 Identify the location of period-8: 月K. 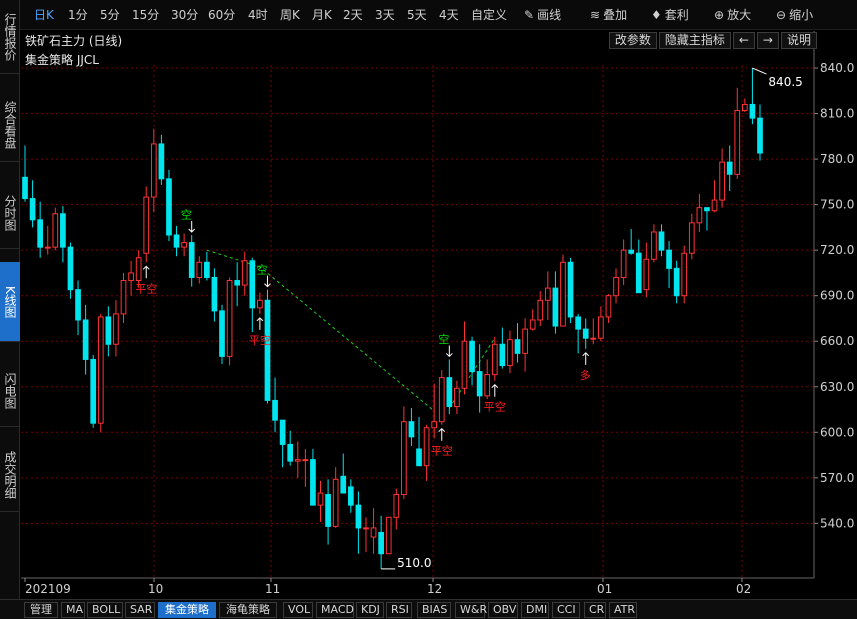
(322, 15).